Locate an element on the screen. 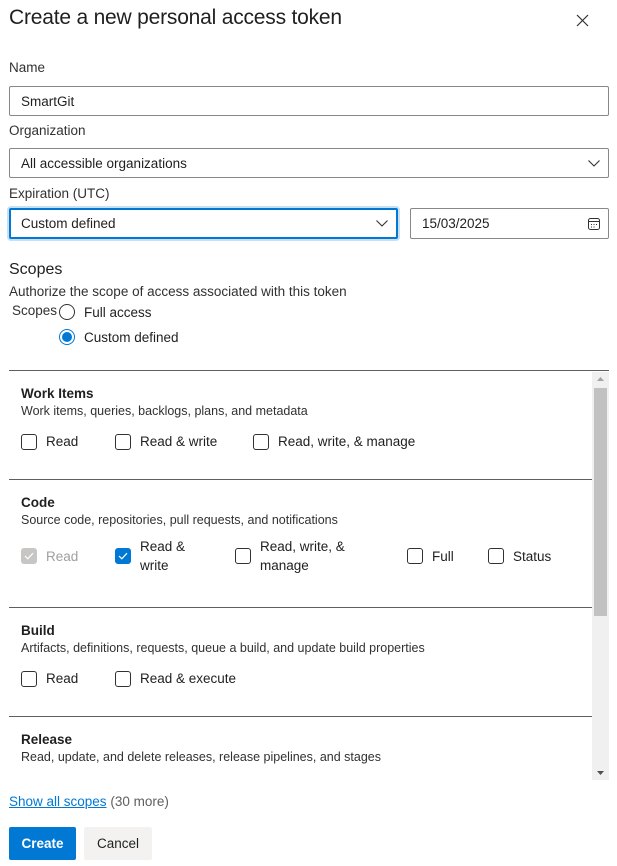 Image resolution: width=617 pixels, height=866 pixels. checkbox-work-items-read-write-manage: Read, write, & manage is located at coordinates (334, 441).